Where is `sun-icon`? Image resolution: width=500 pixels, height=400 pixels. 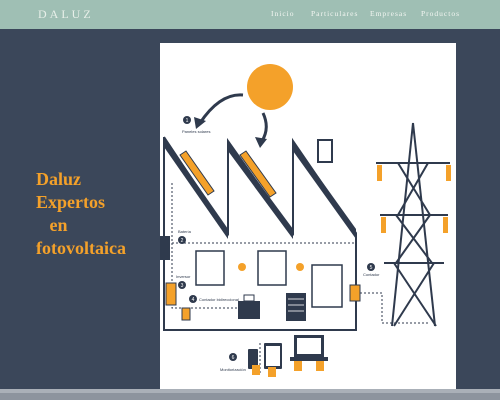
sun-icon is located at coordinates (270, 87).